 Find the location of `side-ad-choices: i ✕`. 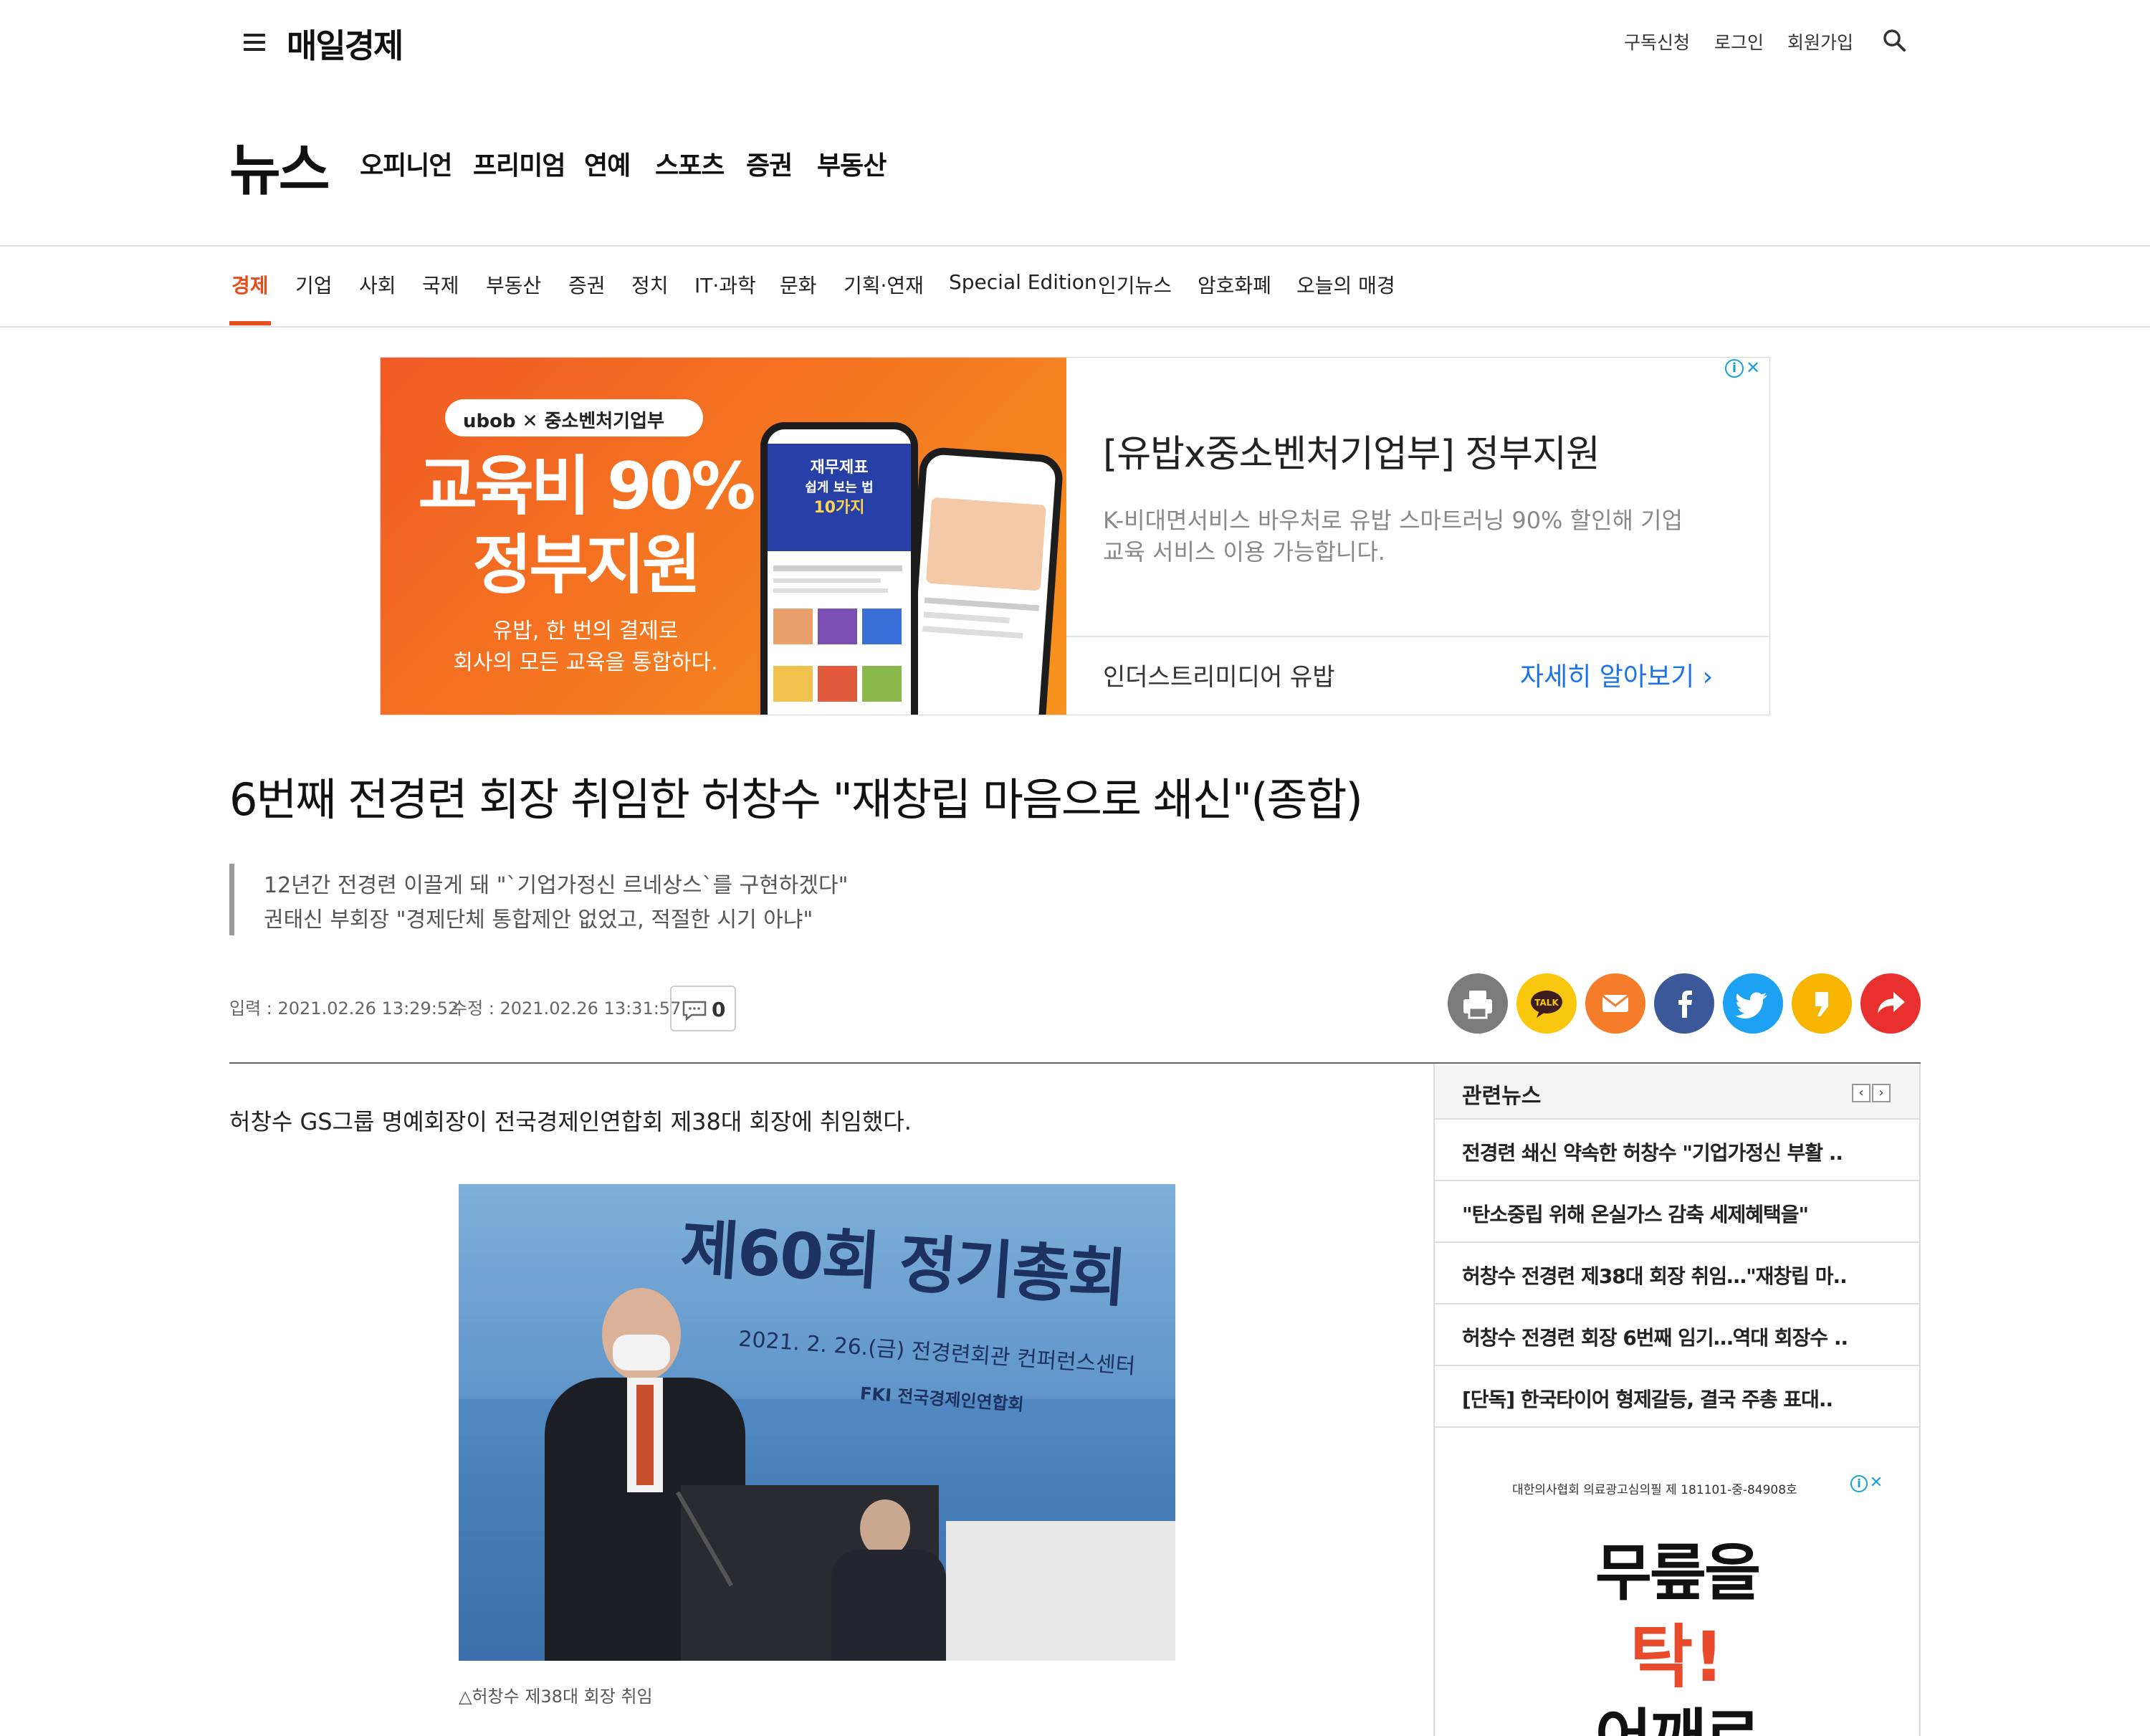

side-ad-choices: i ✕ is located at coordinates (1867, 1483).